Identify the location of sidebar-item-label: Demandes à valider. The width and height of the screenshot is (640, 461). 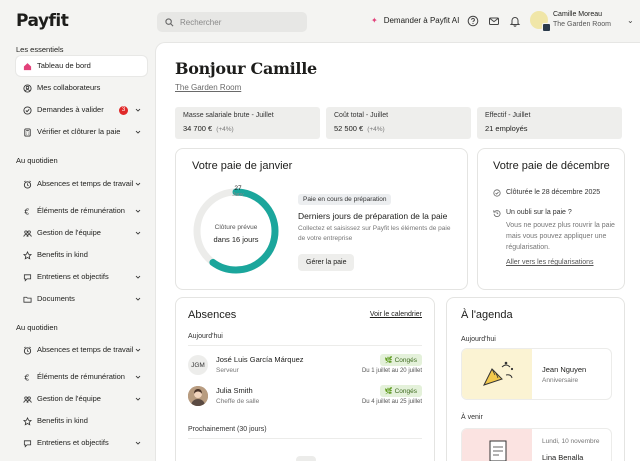
(70, 109).